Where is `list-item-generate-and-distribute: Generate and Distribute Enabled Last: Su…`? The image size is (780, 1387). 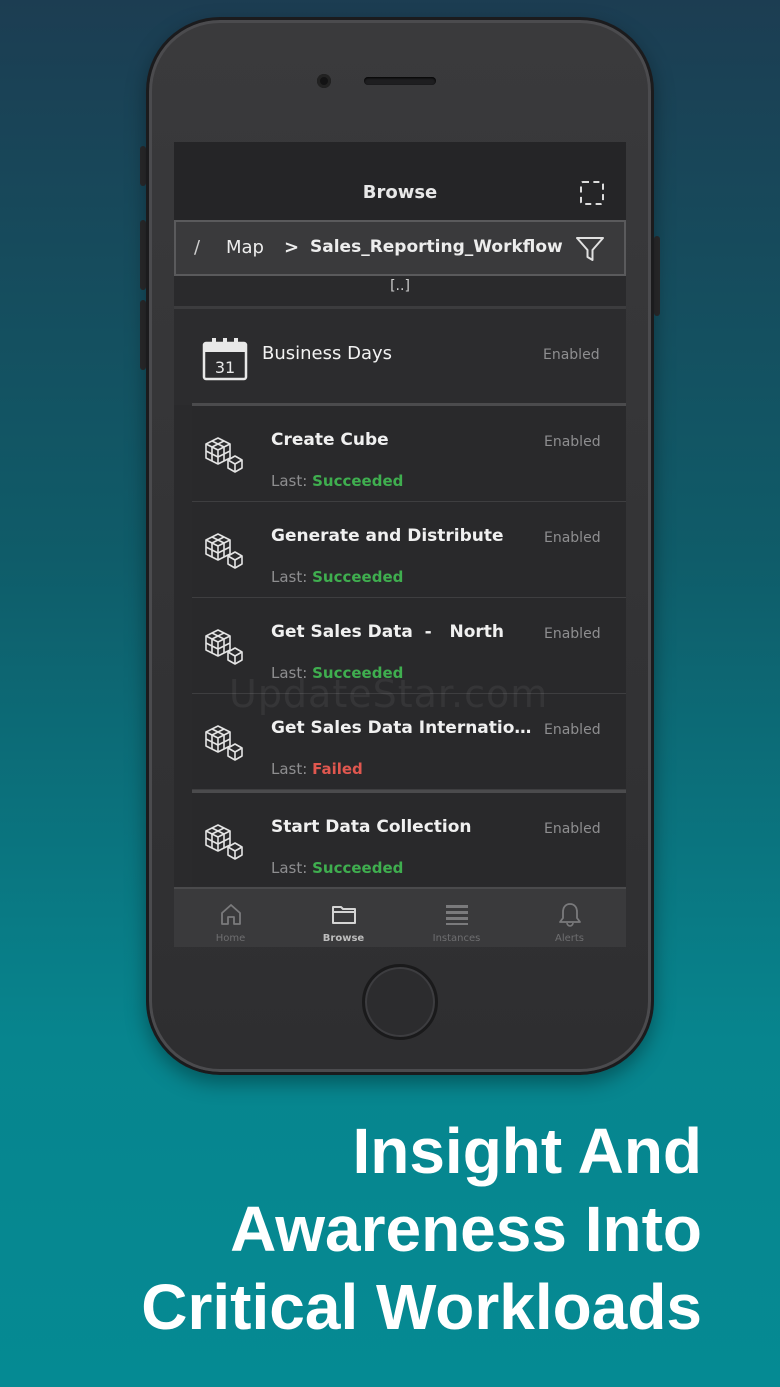 list-item-generate-and-distribute: Generate and Distribute Enabled Last: Su… is located at coordinates (409, 550).